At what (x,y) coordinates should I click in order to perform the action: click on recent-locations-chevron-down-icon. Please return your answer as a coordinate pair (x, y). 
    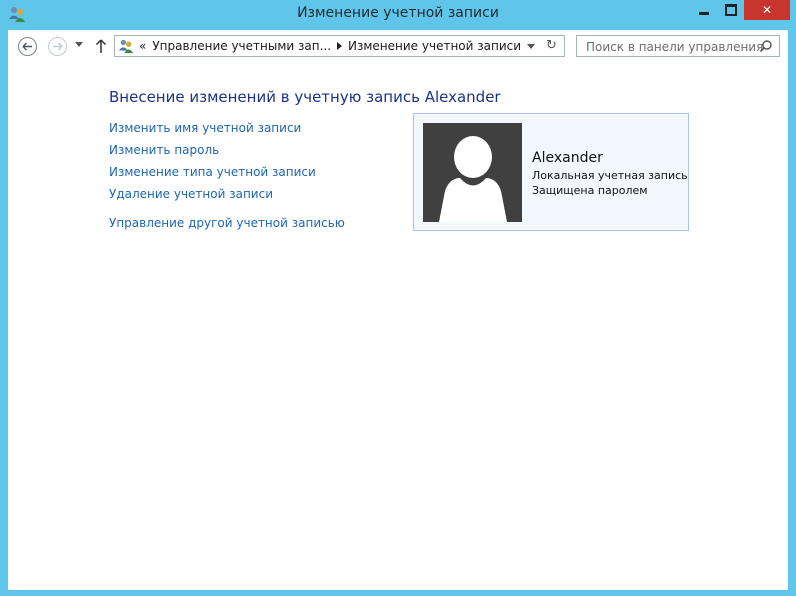
    Looking at the image, I should click on (79, 44).